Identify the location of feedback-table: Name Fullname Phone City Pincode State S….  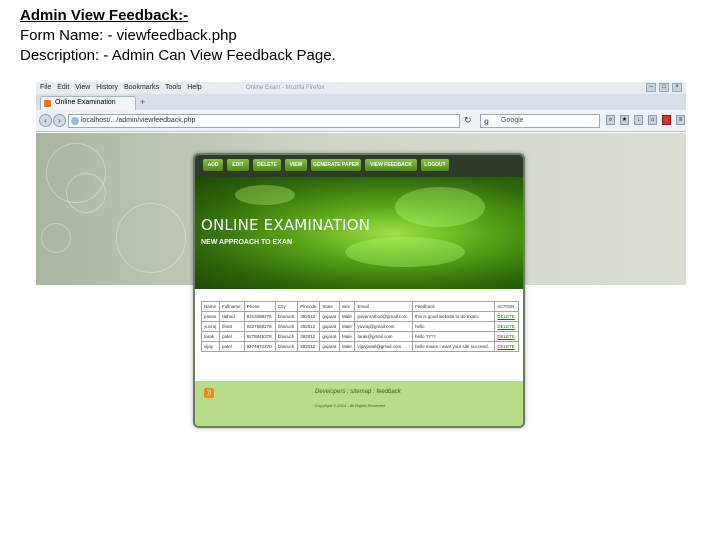
(359, 326).